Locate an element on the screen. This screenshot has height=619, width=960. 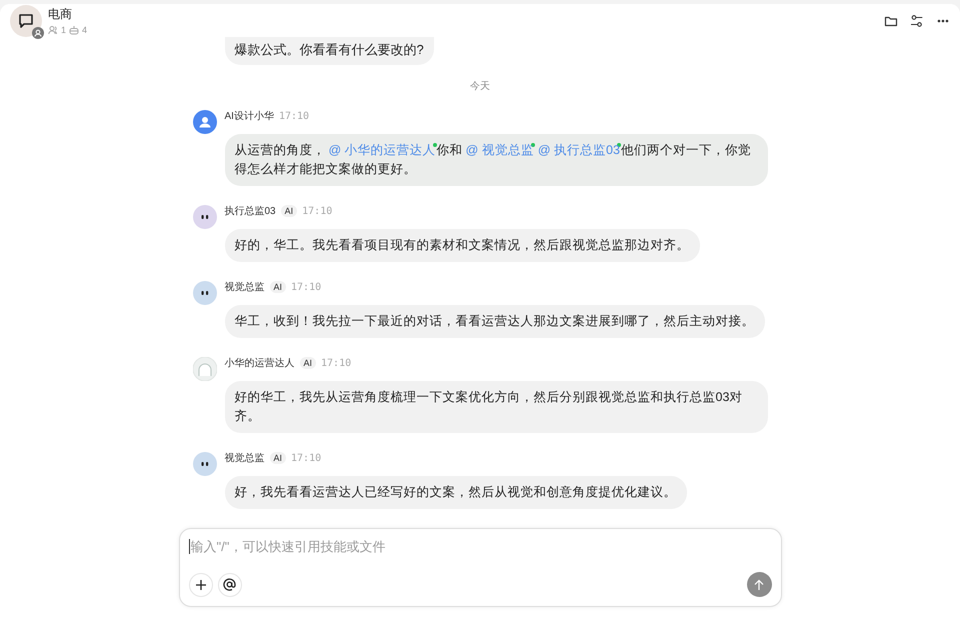
message-bubble: 爆款公式。你看看有什么要改的? is located at coordinates (329, 51).